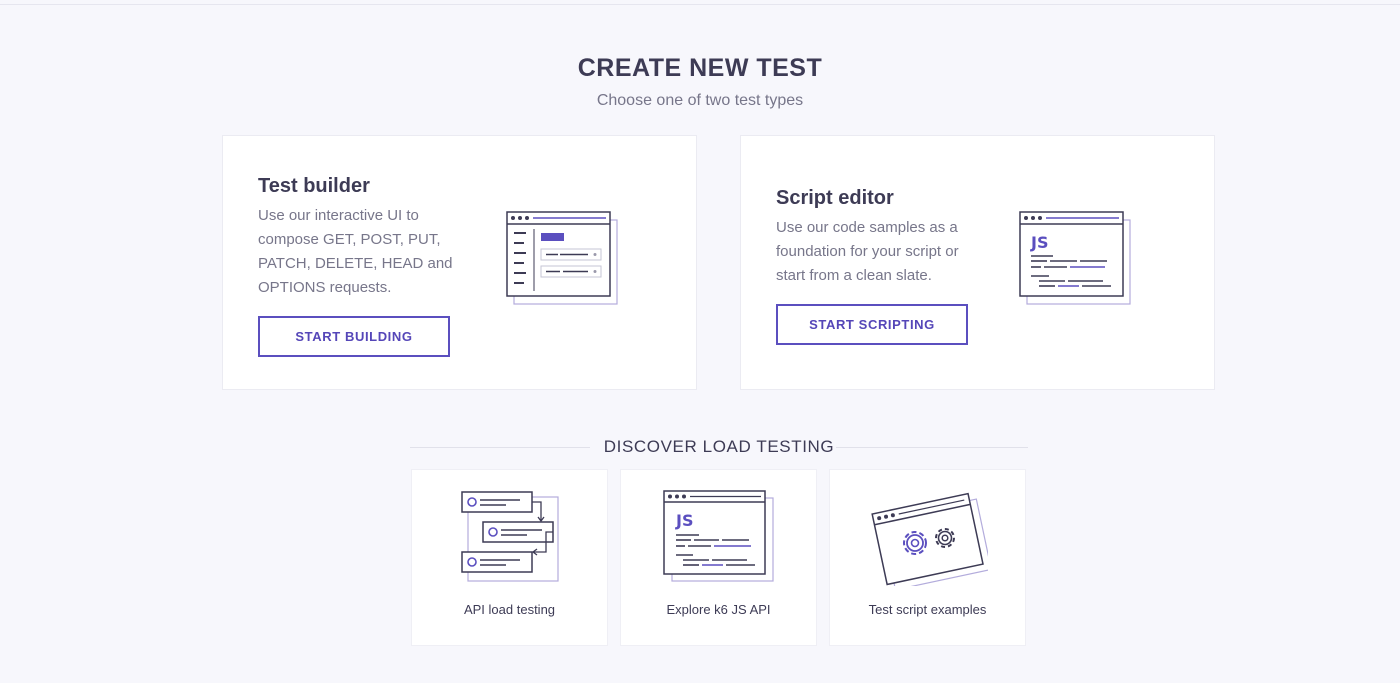 The width and height of the screenshot is (1400, 683). Describe the element at coordinates (354, 336) in the screenshot. I see `start-building-button: START BUILDING` at that location.